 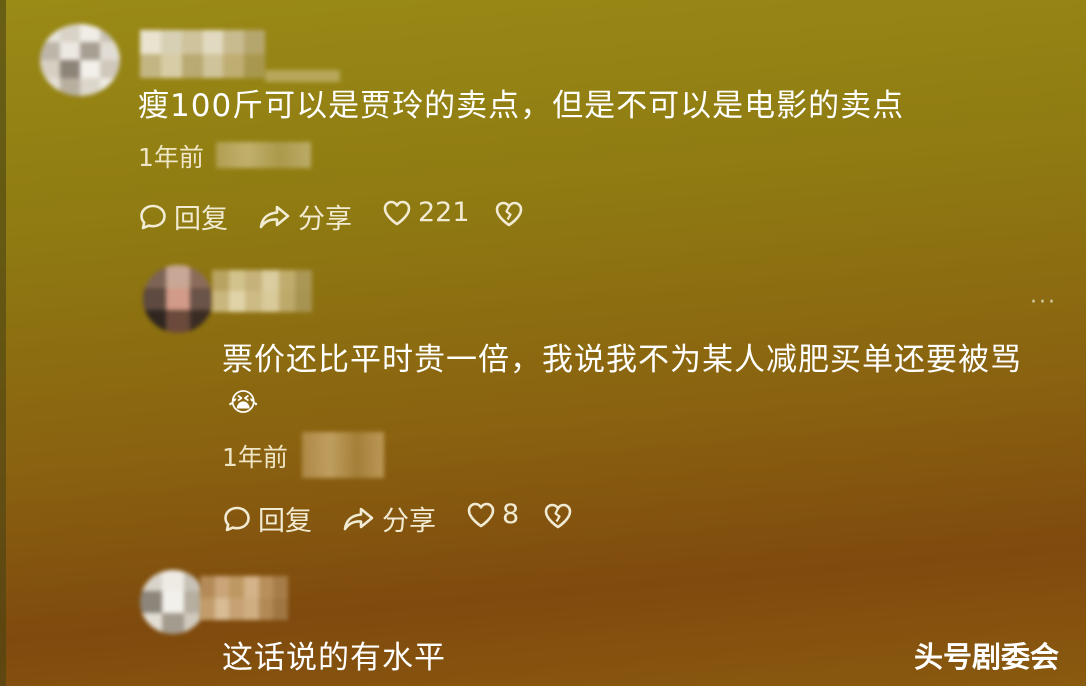 What do you see at coordinates (243, 403) in the screenshot?
I see `crying-emoji: 😭` at bounding box center [243, 403].